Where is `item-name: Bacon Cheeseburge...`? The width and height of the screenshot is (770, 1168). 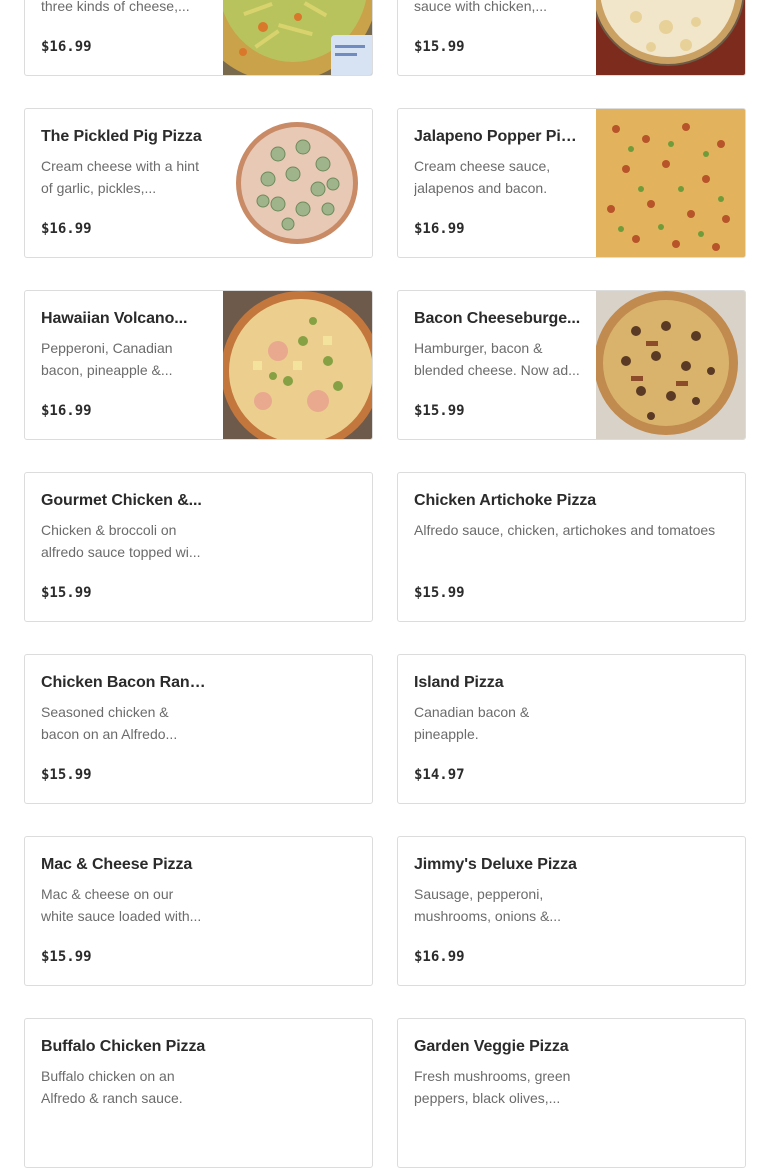
item-name: Bacon Cheeseburge... is located at coordinates (497, 318).